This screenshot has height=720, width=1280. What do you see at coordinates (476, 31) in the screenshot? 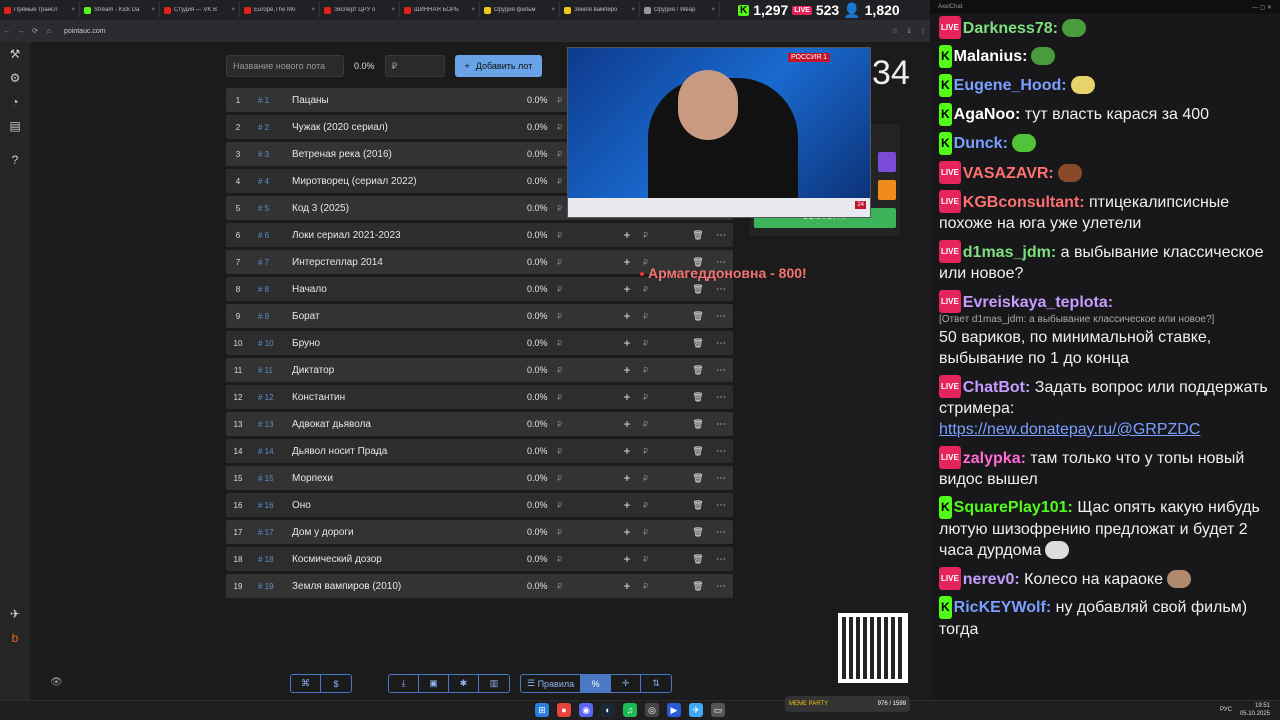
I see `url-field: pointauc.com` at bounding box center [476, 31].